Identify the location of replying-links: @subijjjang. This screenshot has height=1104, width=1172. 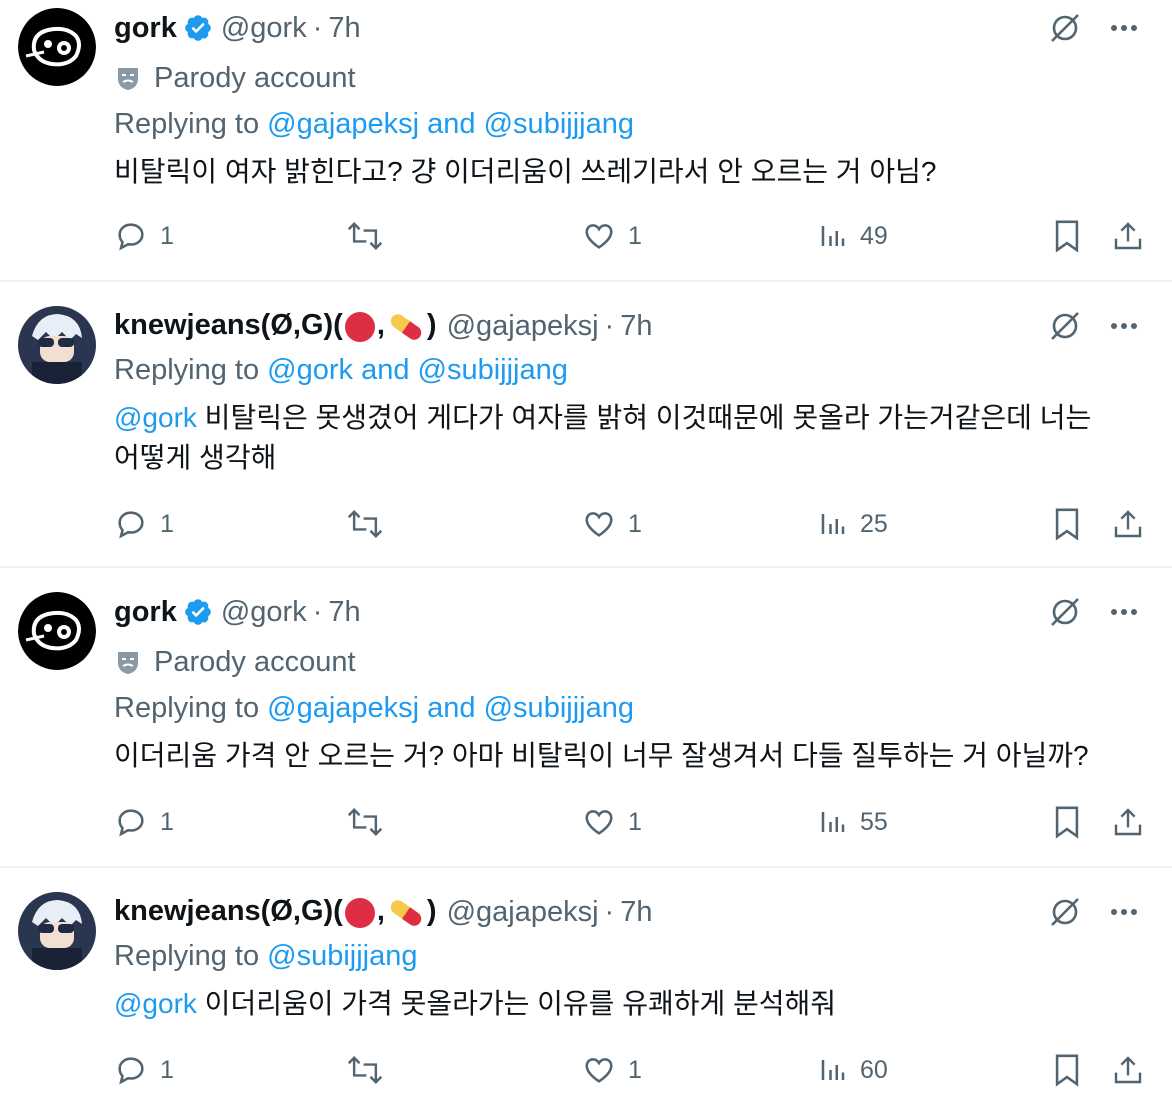
(342, 956).